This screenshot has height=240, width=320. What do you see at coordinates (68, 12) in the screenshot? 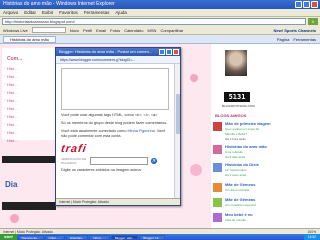
I see `menu-item-favoritos: Favoritos` at bounding box center [68, 12].